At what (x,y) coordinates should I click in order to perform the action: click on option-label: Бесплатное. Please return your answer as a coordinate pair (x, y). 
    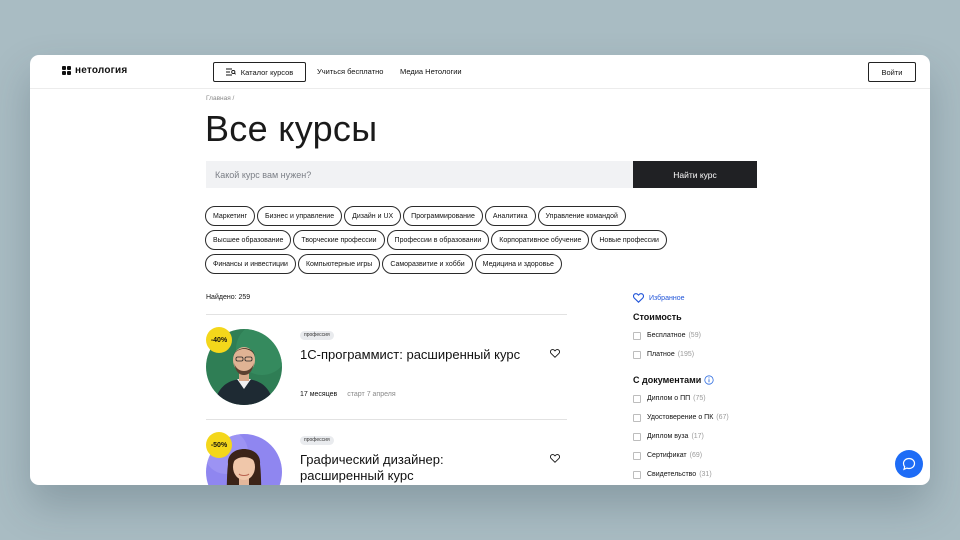
    Looking at the image, I should click on (666, 335).